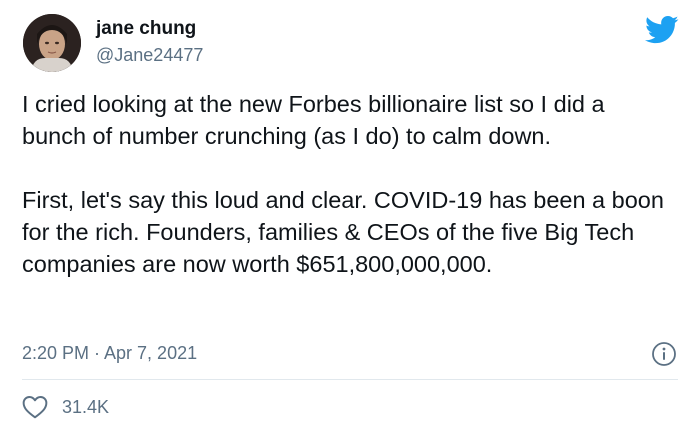 This screenshot has height=433, width=700. What do you see at coordinates (664, 354) in the screenshot?
I see `info-icon` at bounding box center [664, 354].